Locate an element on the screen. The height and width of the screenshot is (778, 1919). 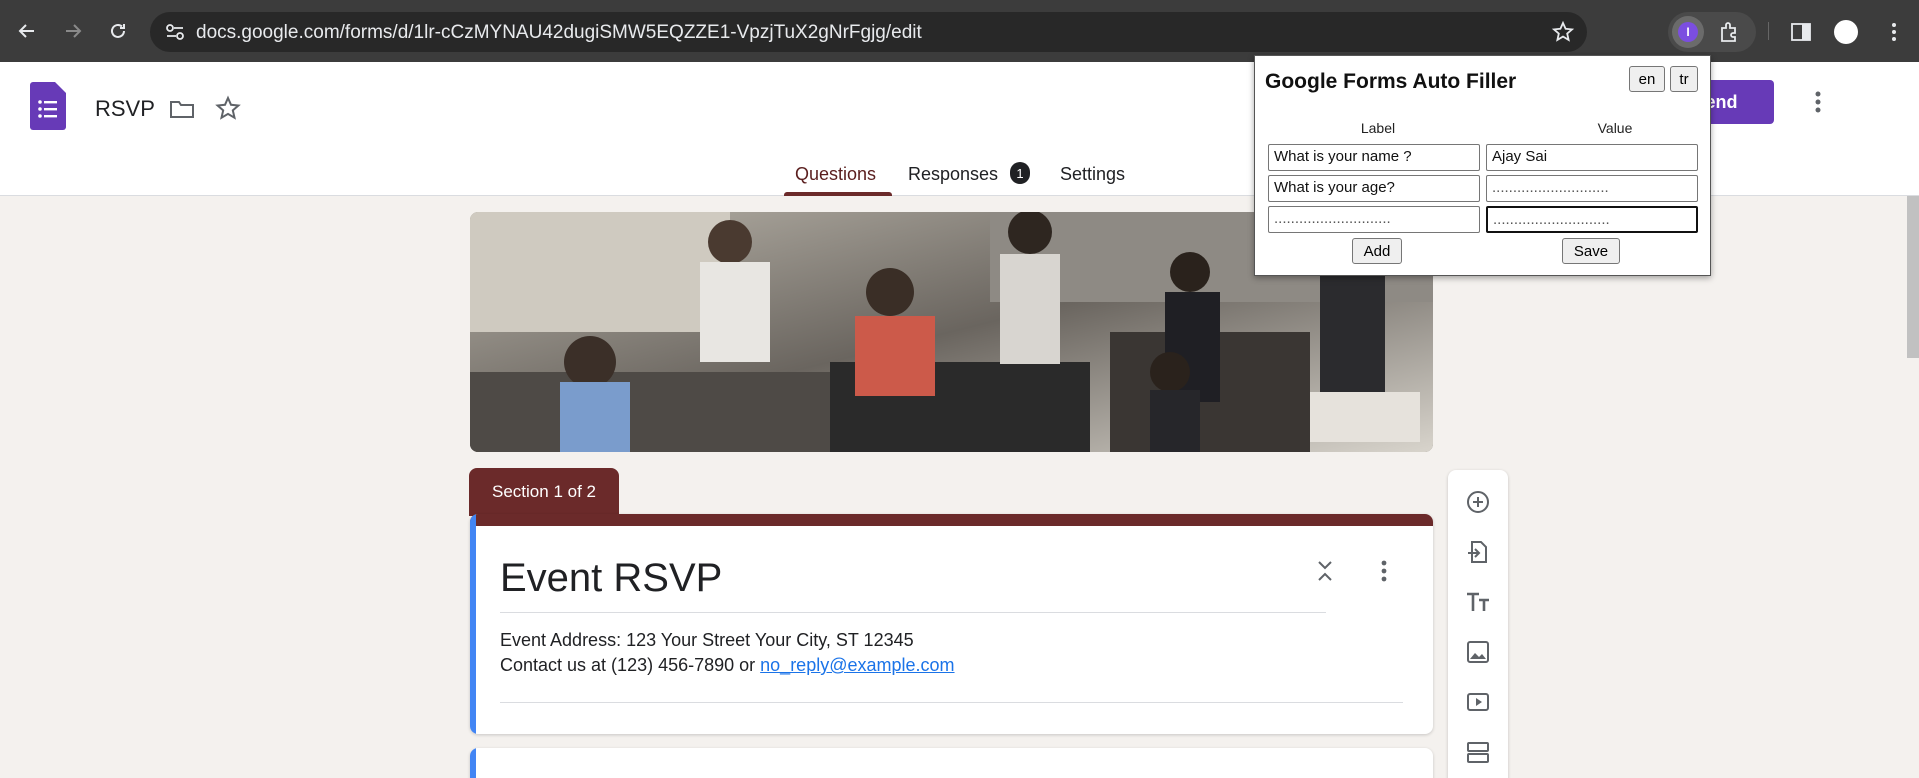
back-button is located at coordinates (27, 31).